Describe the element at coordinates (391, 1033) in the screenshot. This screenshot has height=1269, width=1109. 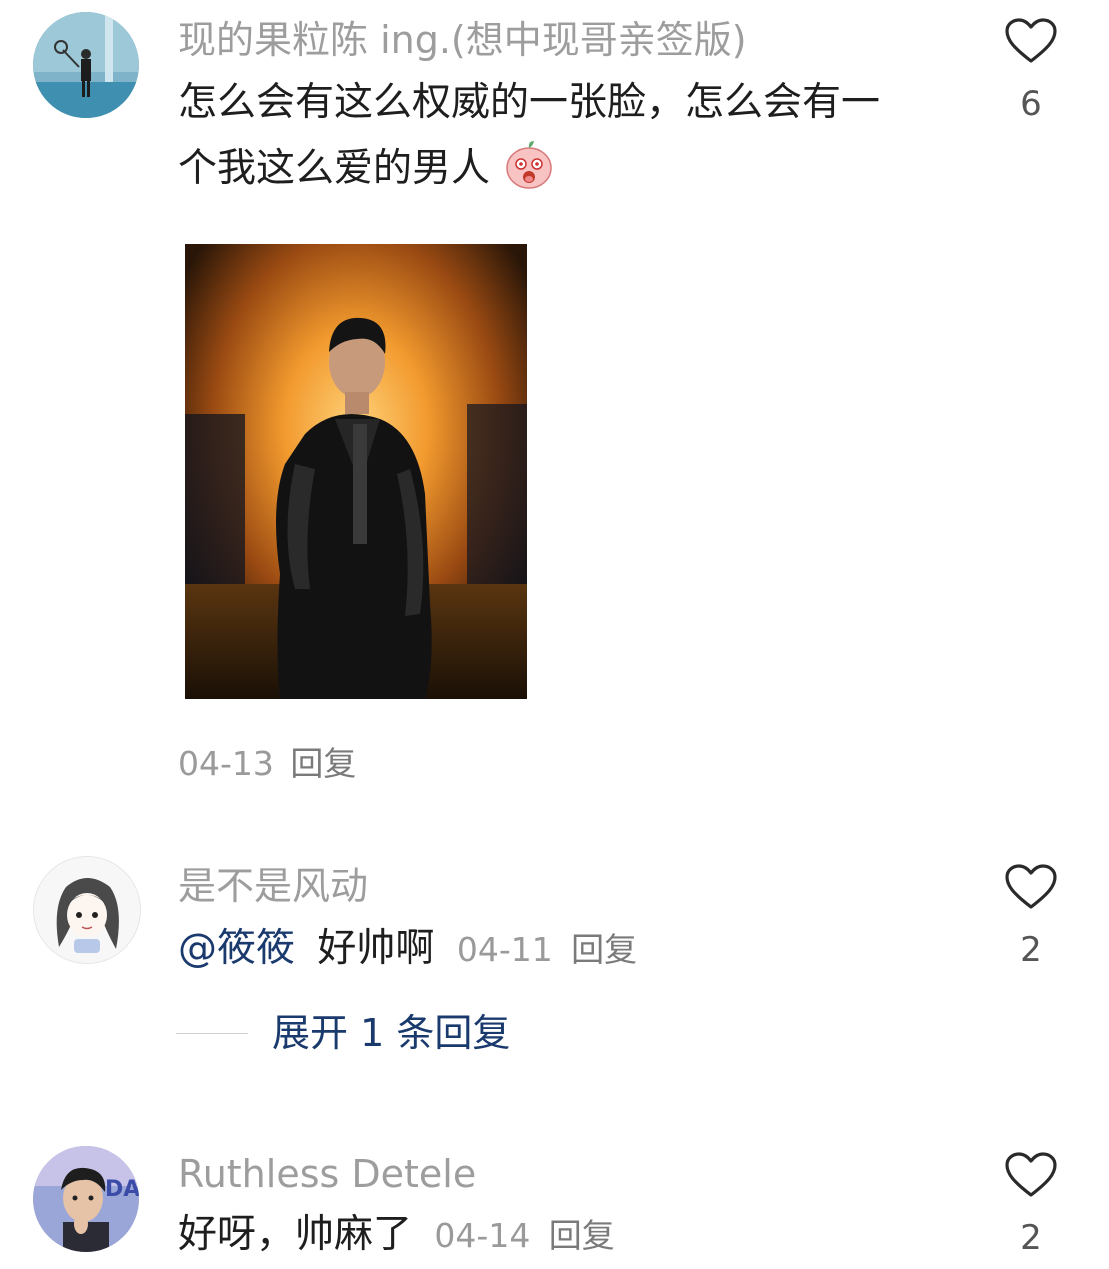
I see `expand-replies-button: 展开 1 条回复` at that location.